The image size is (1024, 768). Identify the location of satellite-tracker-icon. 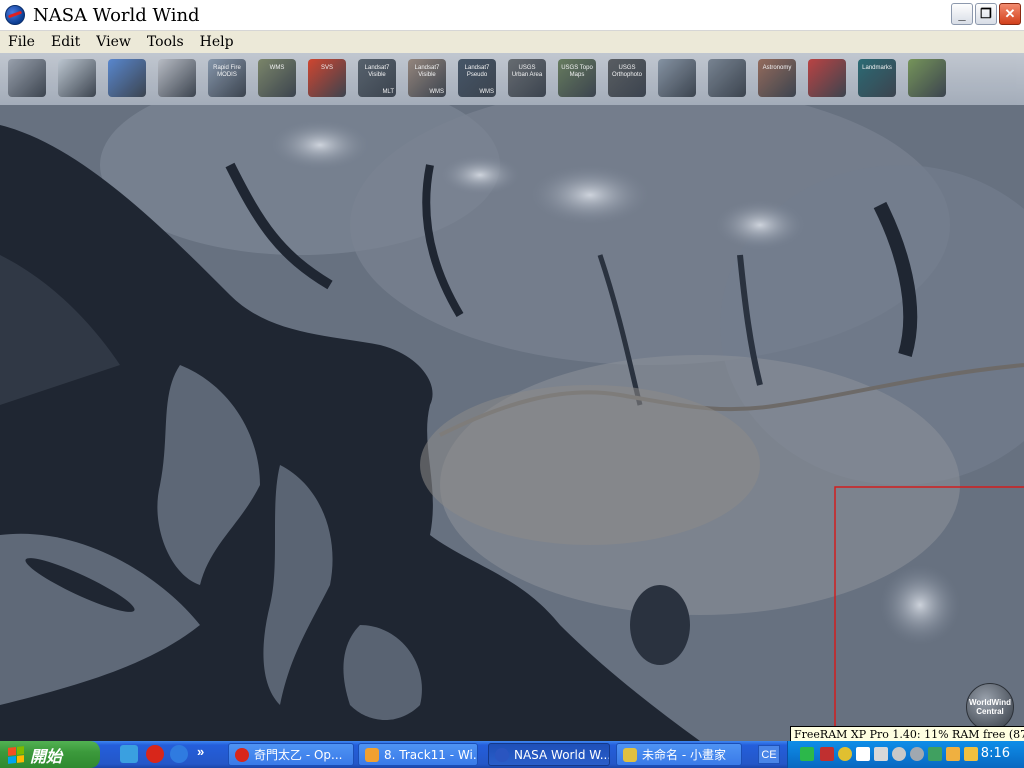
(677, 78).